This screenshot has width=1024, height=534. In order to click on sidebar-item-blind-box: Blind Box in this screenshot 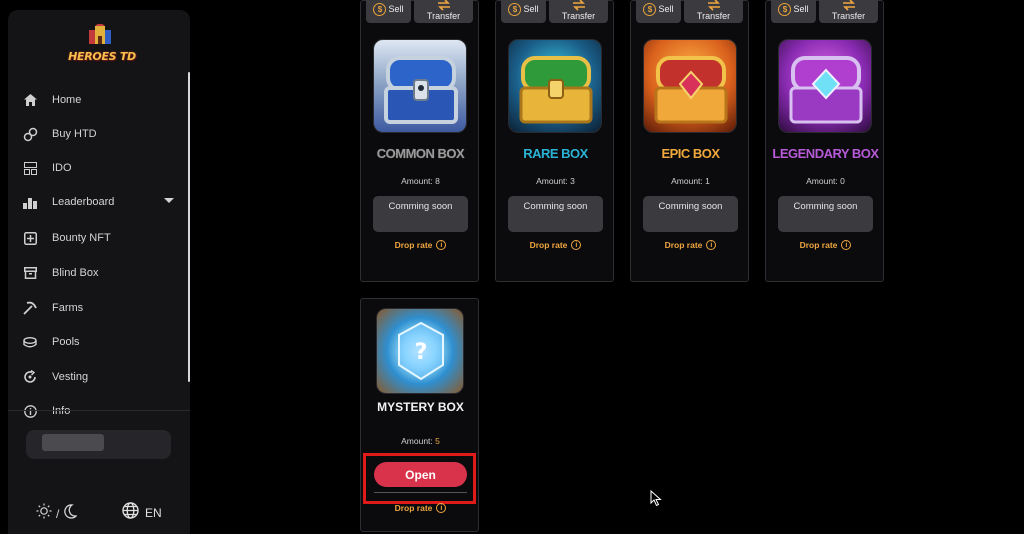, I will do `click(102, 273)`.